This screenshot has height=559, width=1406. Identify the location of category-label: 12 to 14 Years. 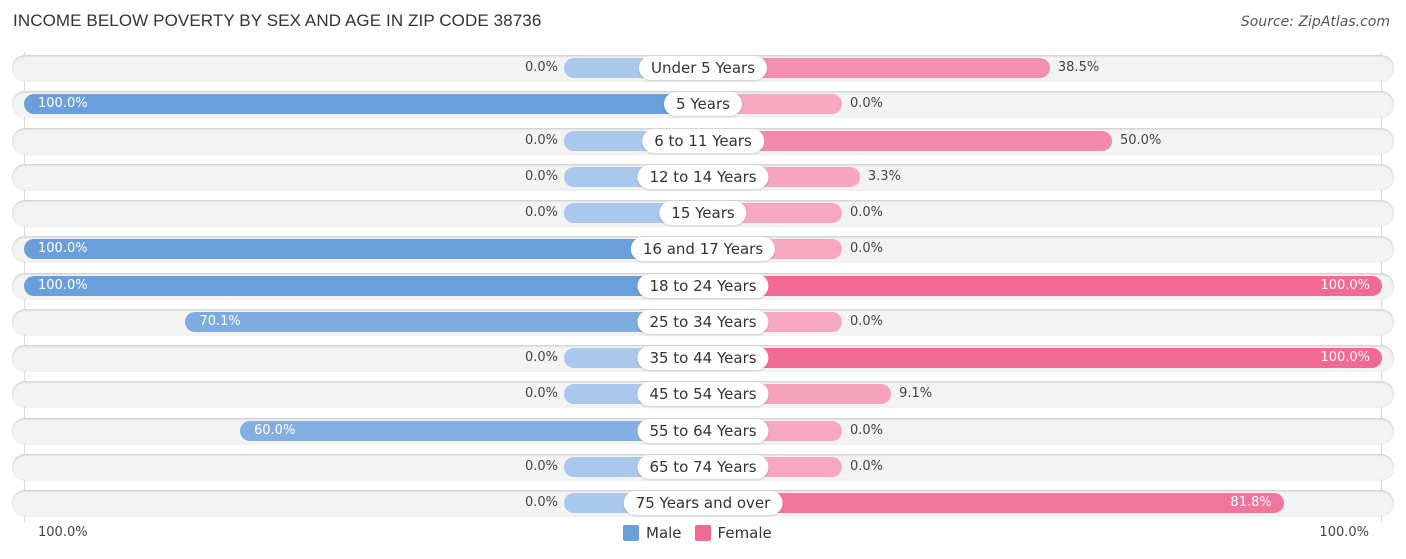
(703, 176).